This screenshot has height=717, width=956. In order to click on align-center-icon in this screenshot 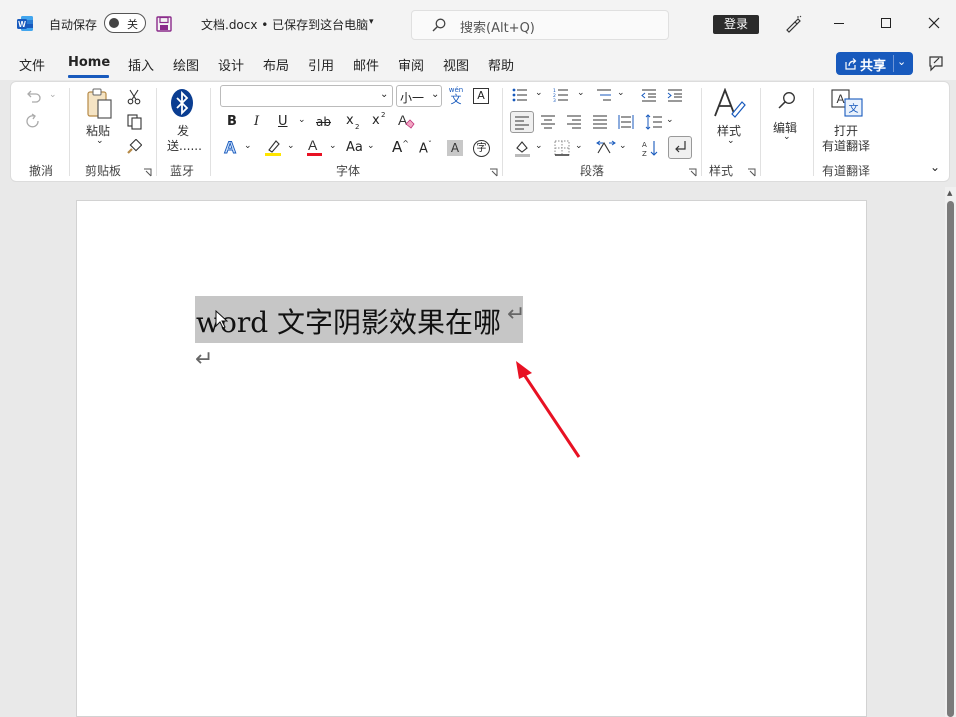, I will do `click(548, 122)`.